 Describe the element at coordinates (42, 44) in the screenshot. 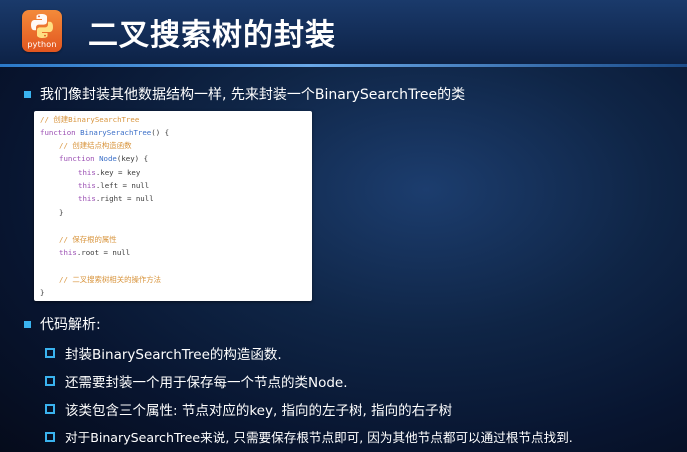

I see `logo-label: python` at that location.